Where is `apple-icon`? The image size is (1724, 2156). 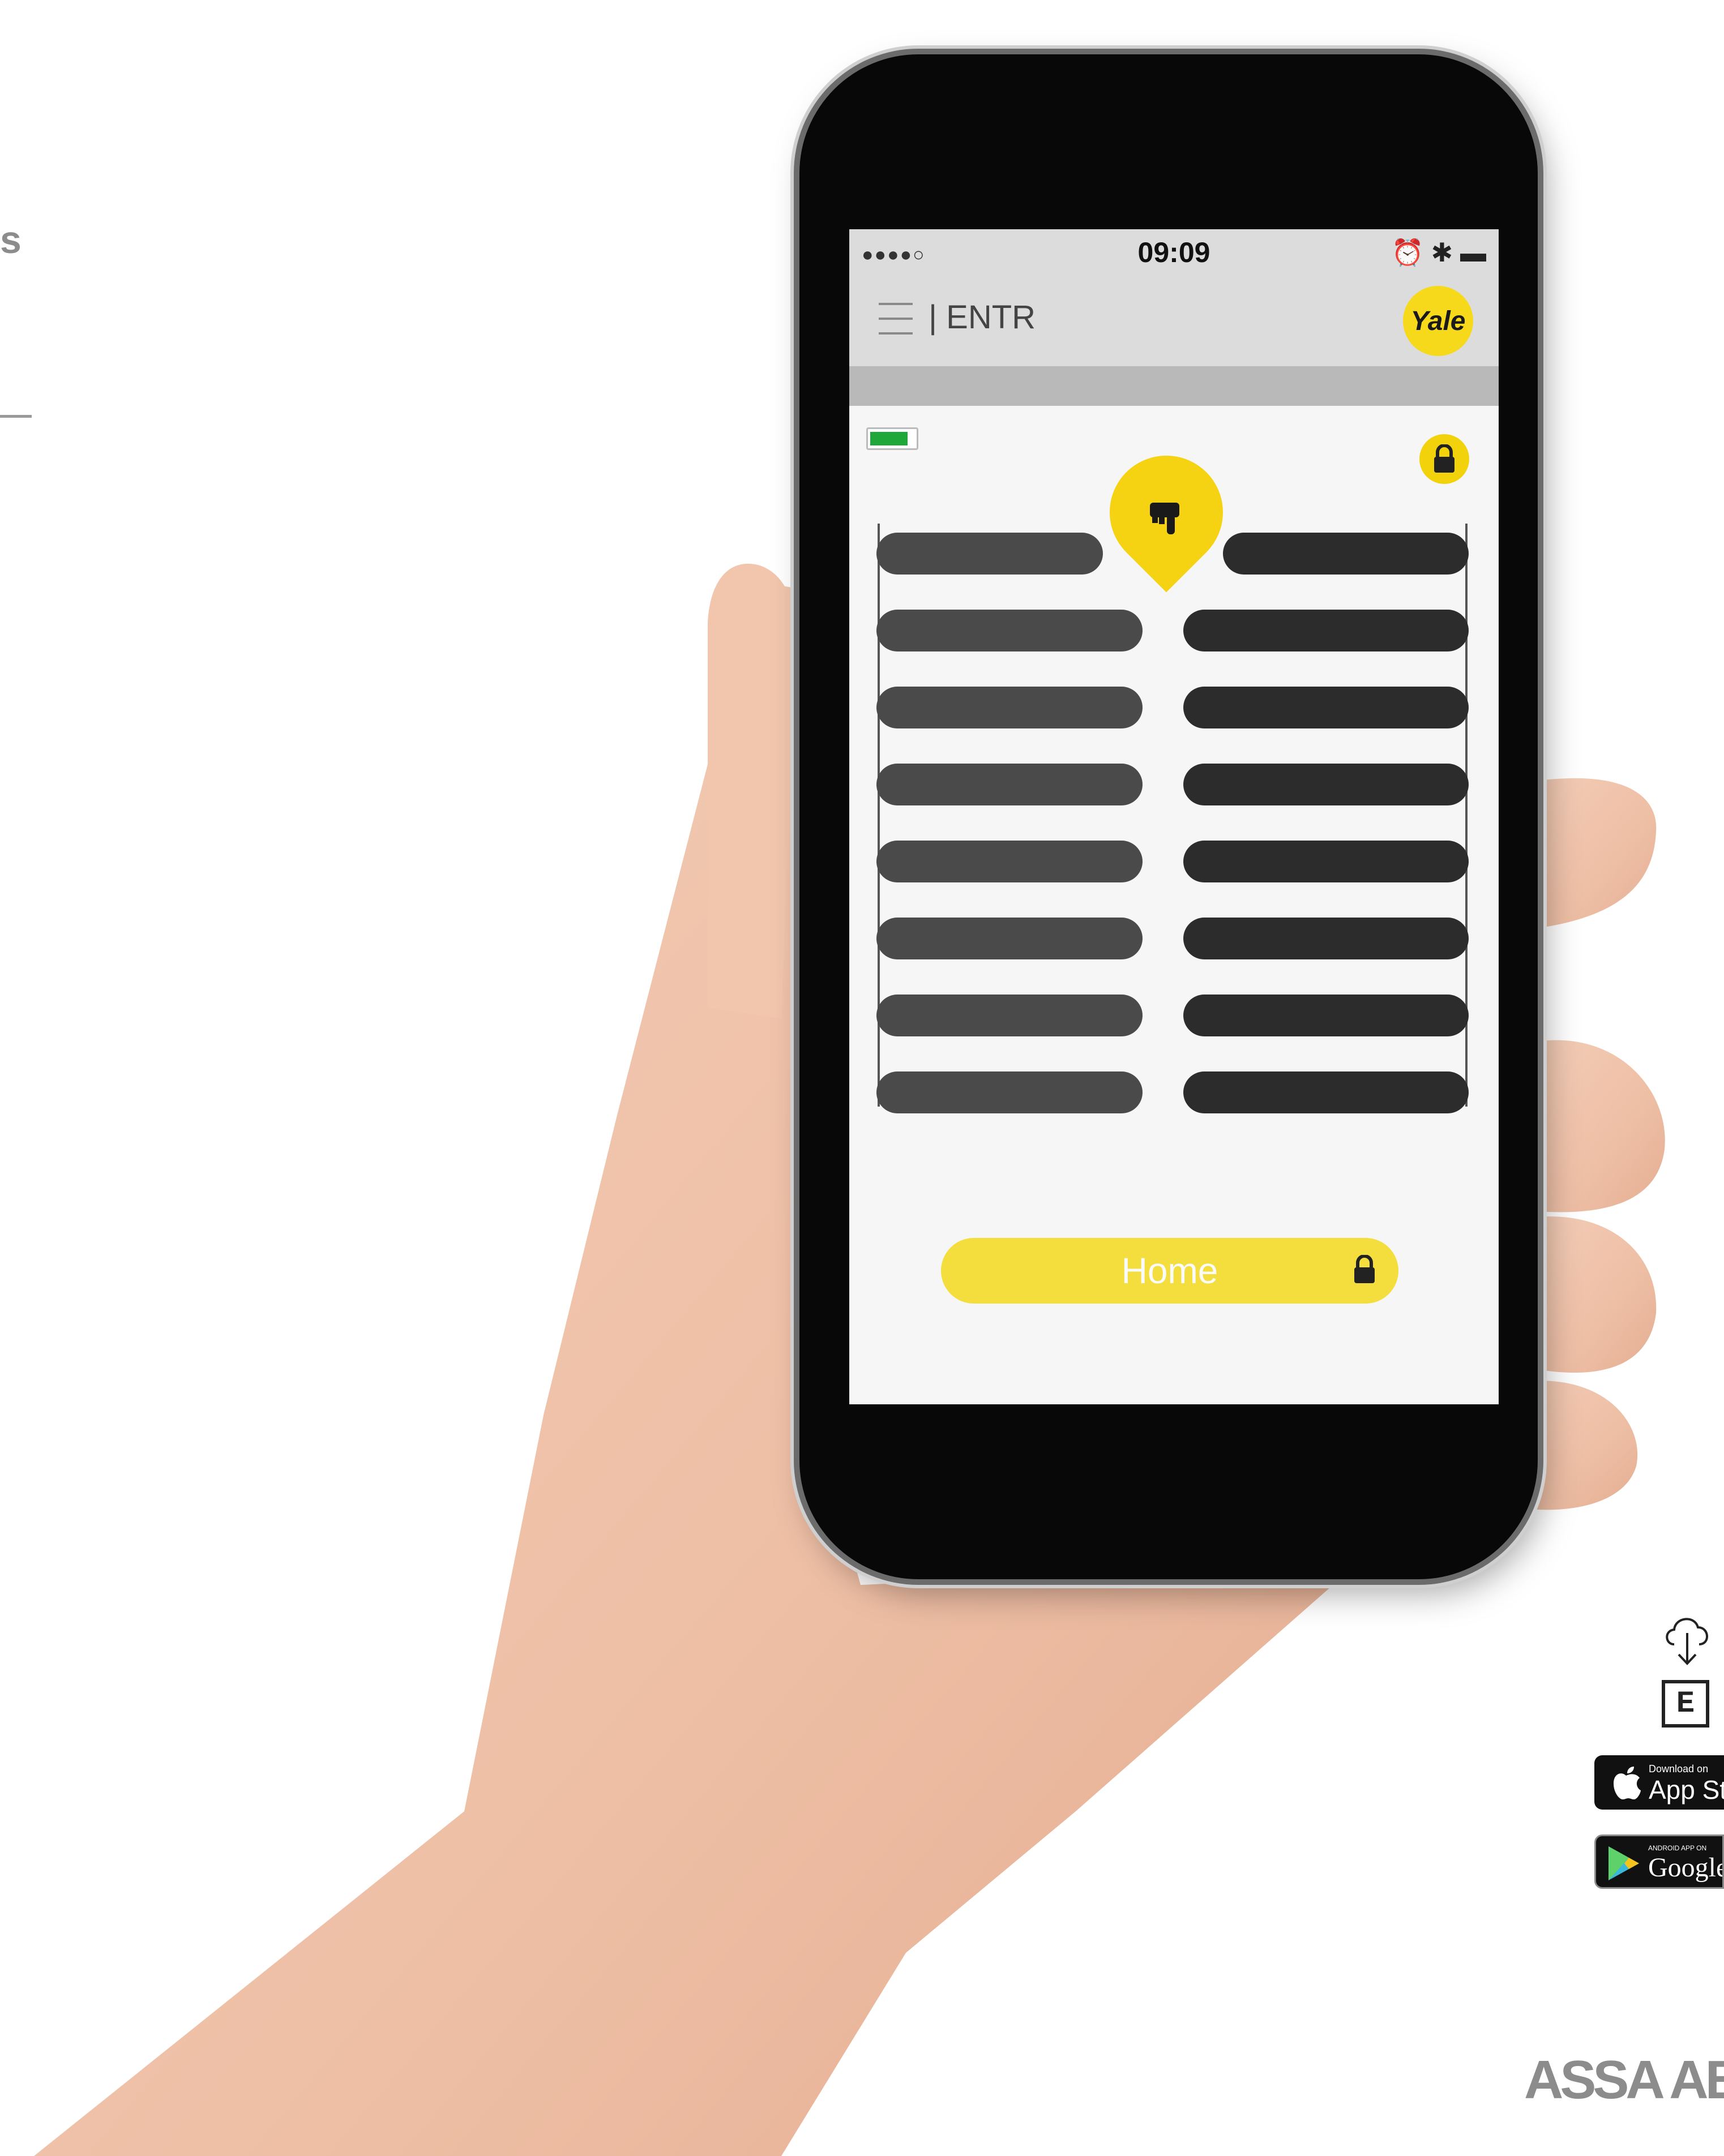
apple-icon is located at coordinates (1627, 1783).